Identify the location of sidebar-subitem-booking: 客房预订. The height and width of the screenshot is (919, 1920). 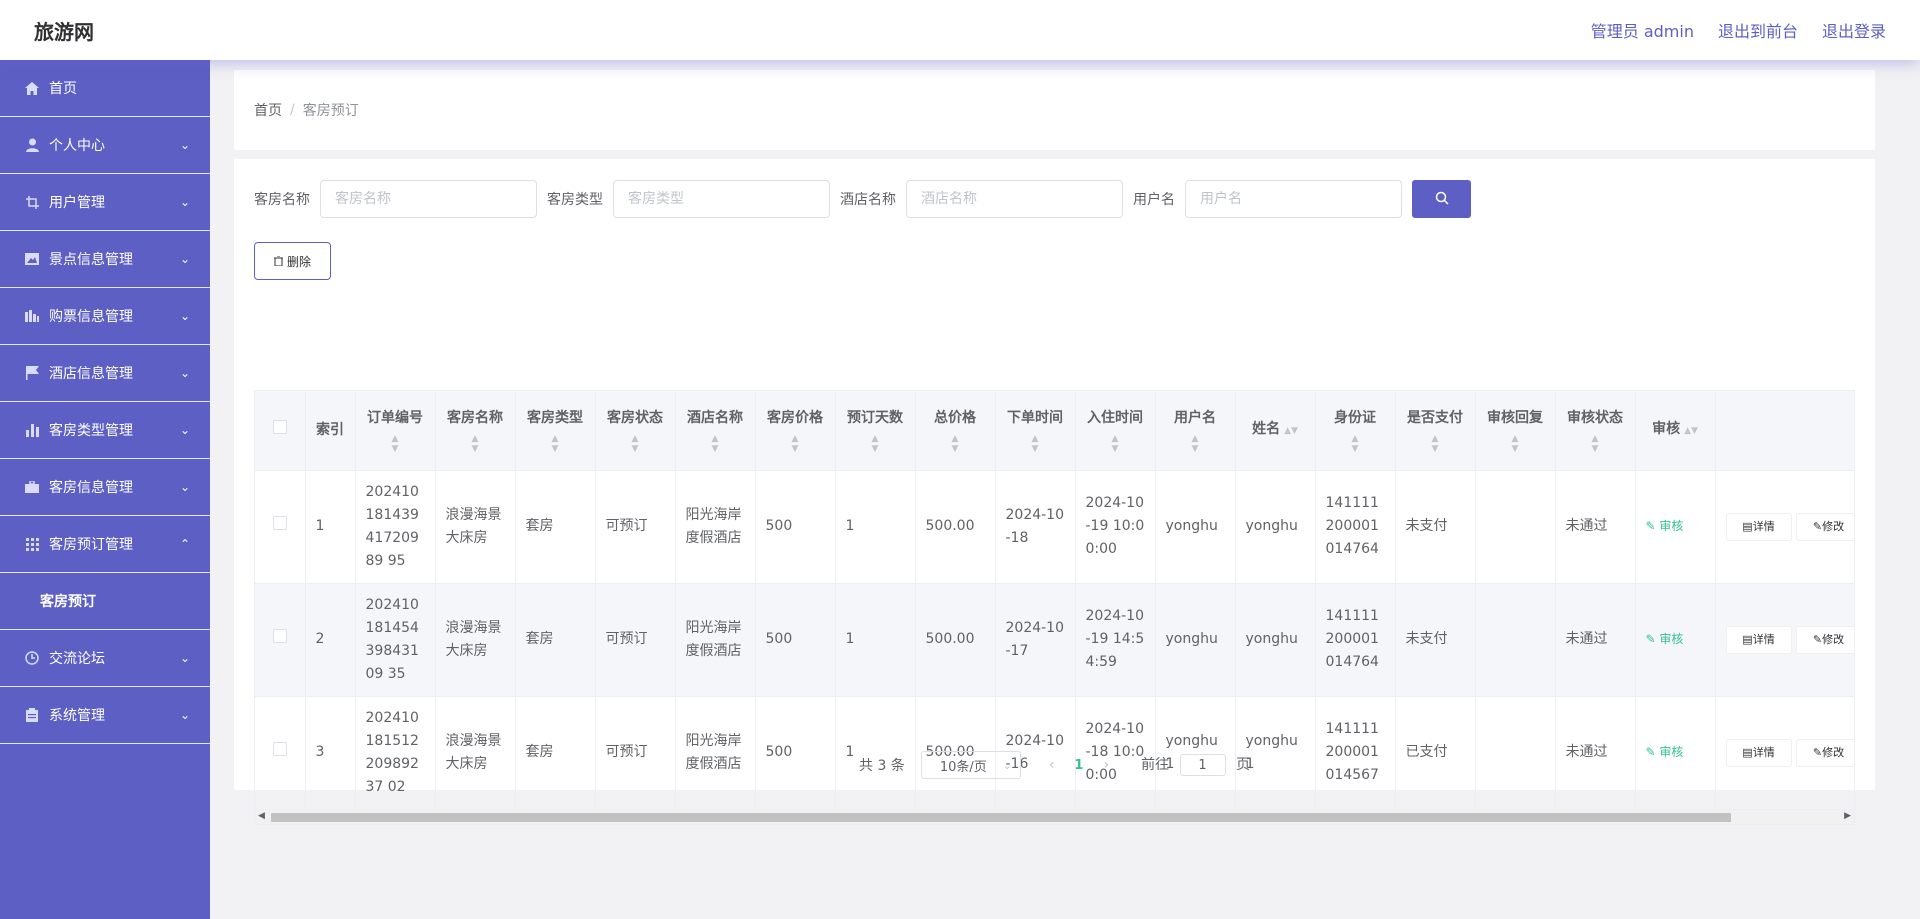
(105, 601).